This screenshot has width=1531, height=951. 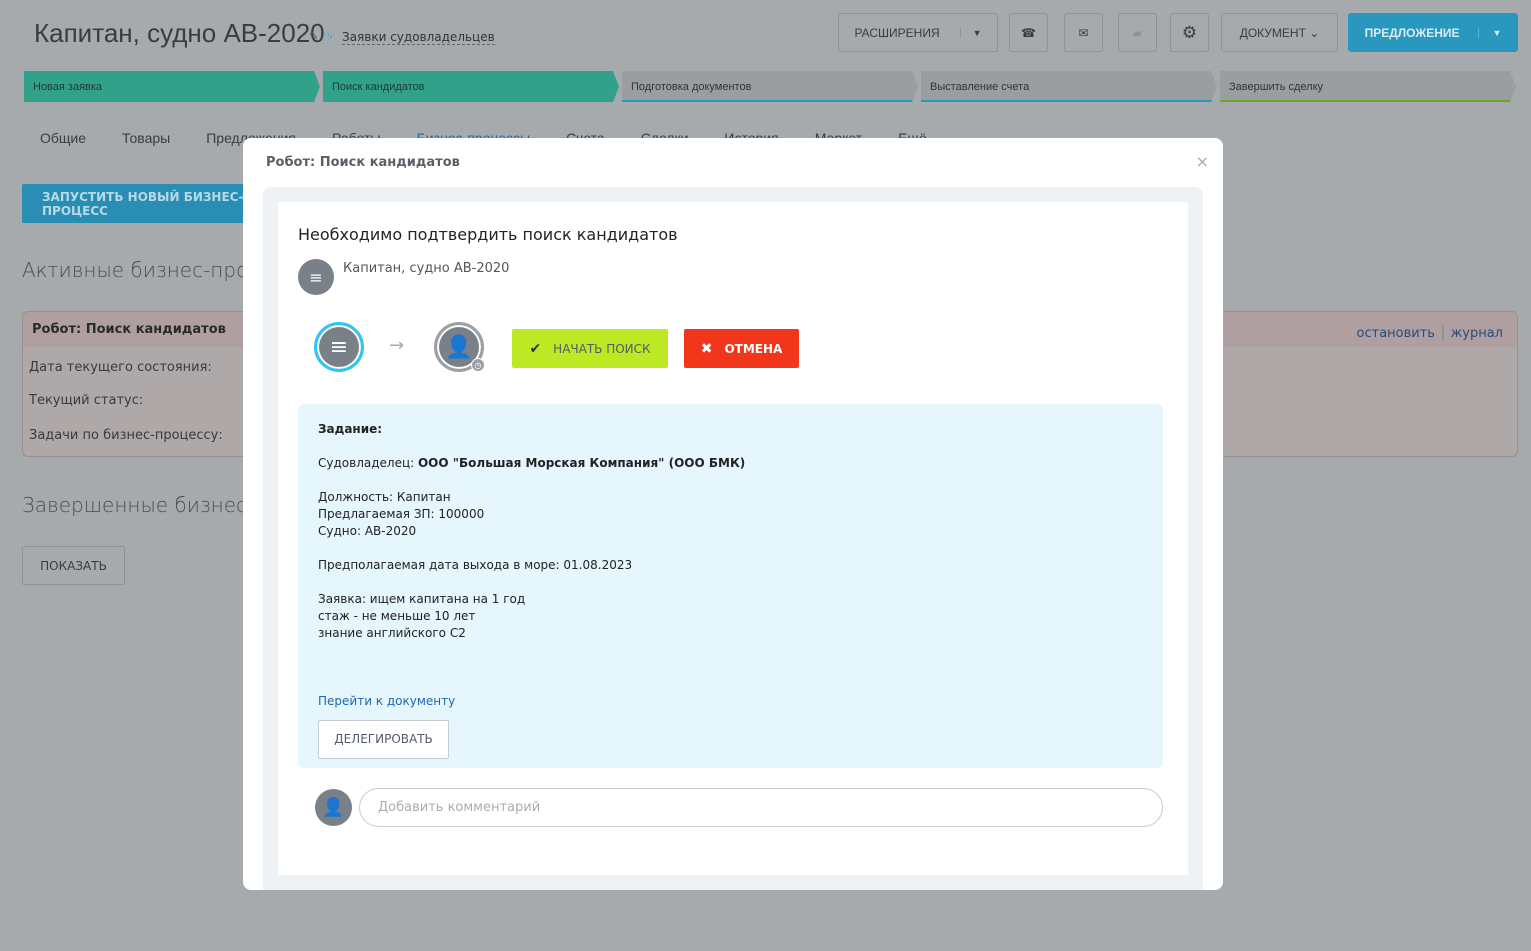 I want to click on offer-button: ПРЕДЛОЖЕНИЕ ▼, so click(x=1433, y=32).